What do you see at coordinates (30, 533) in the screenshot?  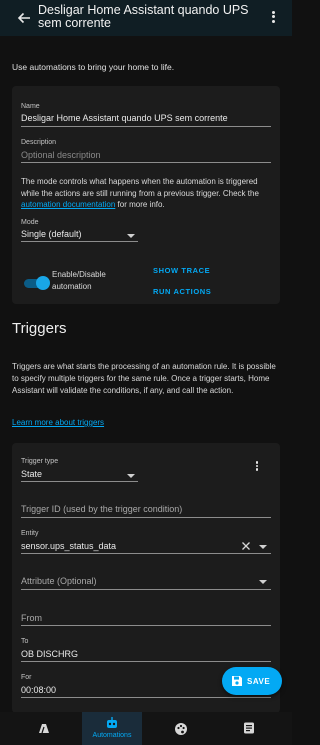 I see `entity-label: Entity` at bounding box center [30, 533].